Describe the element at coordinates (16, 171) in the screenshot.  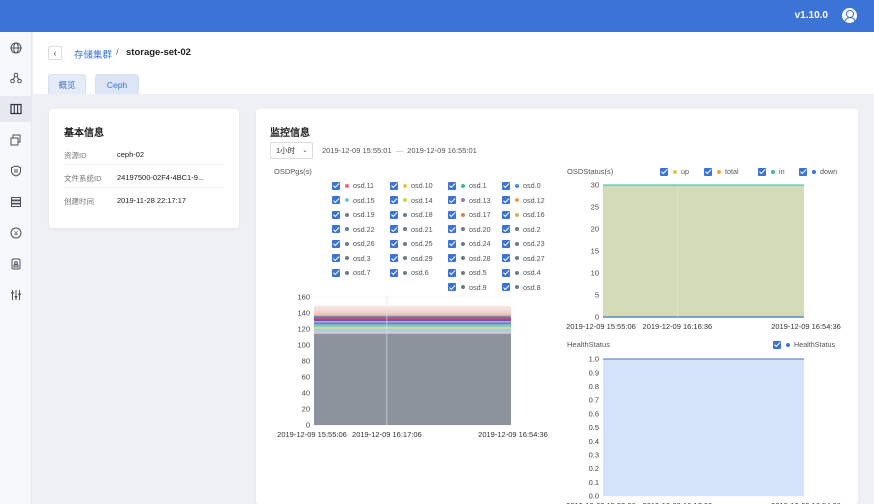
I see `shield-icon` at that location.